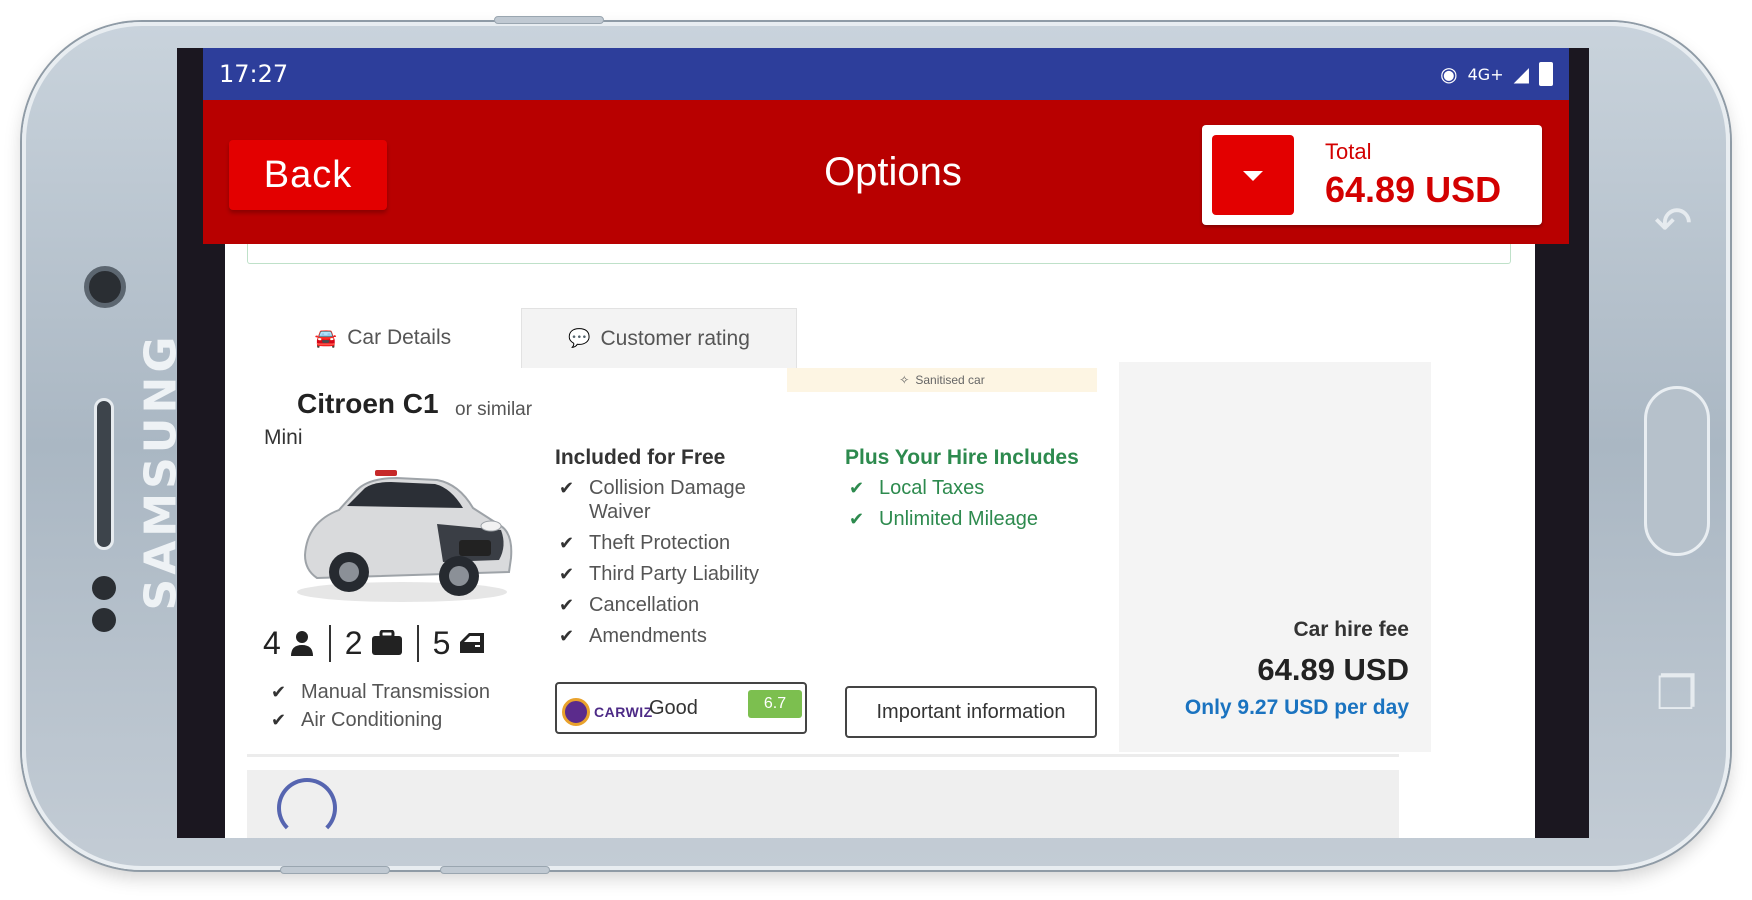 The width and height of the screenshot is (1752, 900). I want to click on suitcase-icon, so click(386, 642).